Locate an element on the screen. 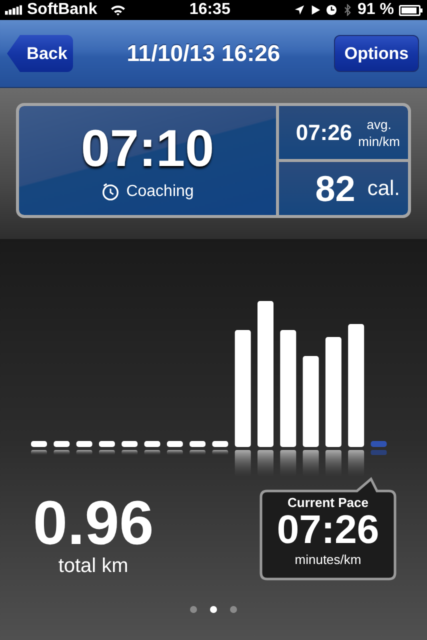 The height and width of the screenshot is (640, 427). current-pace-unit: minutes/km is located at coordinates (328, 559).